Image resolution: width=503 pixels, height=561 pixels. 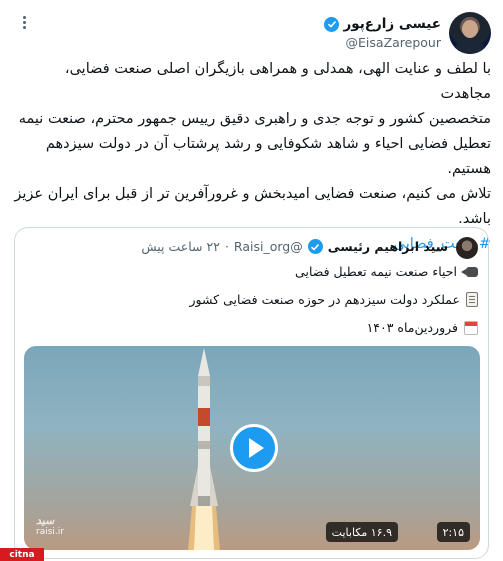 I want to click on video-size-badge: ۱۶.۹ مکابایت, so click(x=361, y=532).